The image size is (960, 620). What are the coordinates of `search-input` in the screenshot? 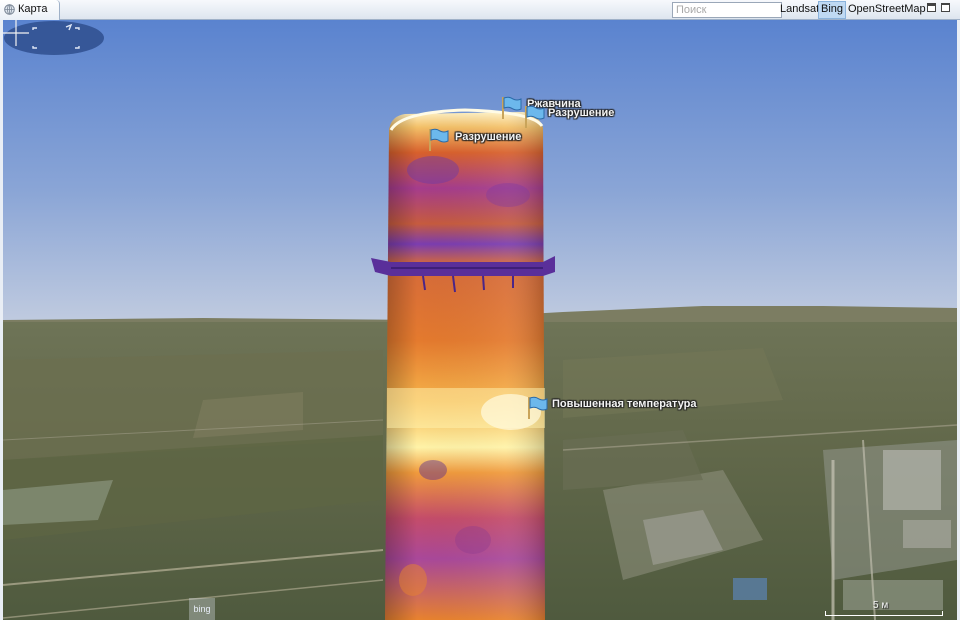 It's located at (727, 10).